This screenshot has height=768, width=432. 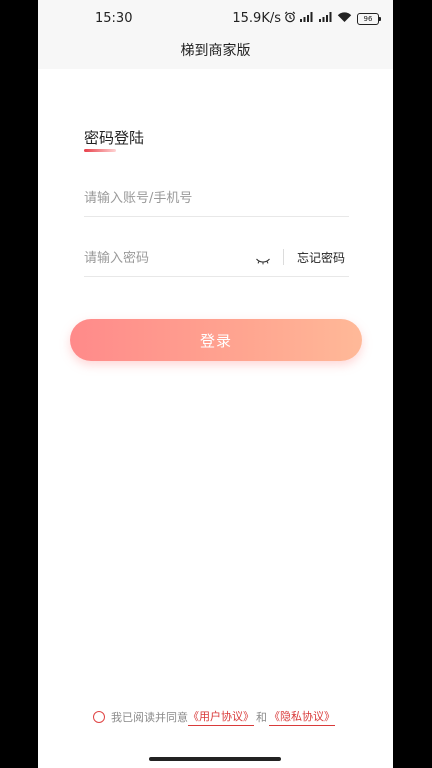 I want to click on status-icons: 15.9K/s 96, so click(x=306, y=18).